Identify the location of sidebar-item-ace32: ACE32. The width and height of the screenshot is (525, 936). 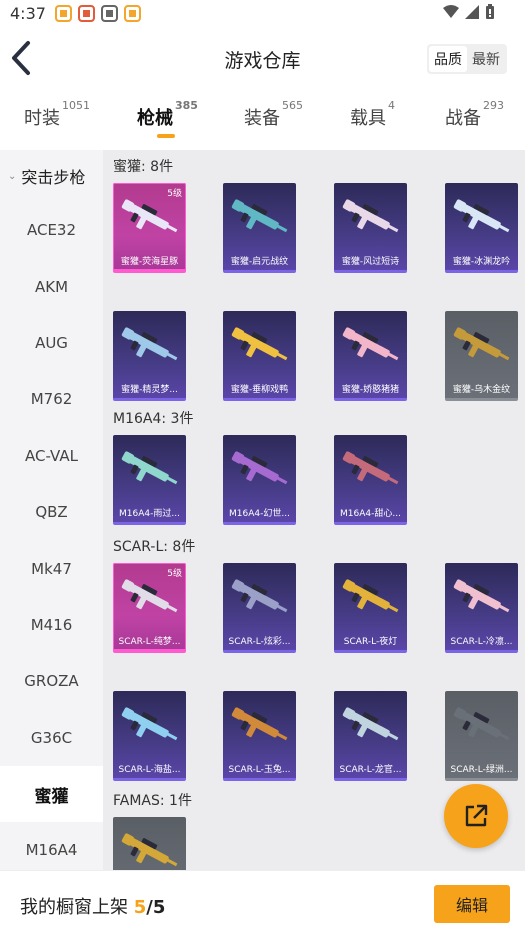
(51, 230).